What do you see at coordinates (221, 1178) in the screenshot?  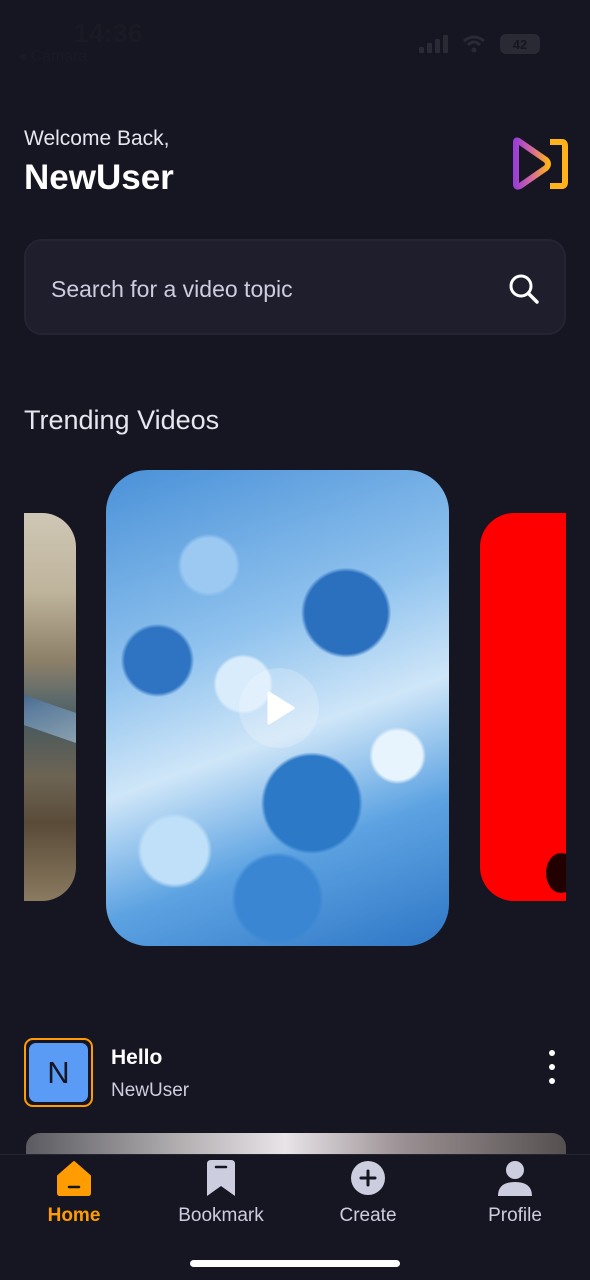 I see `bookmark-icon` at bounding box center [221, 1178].